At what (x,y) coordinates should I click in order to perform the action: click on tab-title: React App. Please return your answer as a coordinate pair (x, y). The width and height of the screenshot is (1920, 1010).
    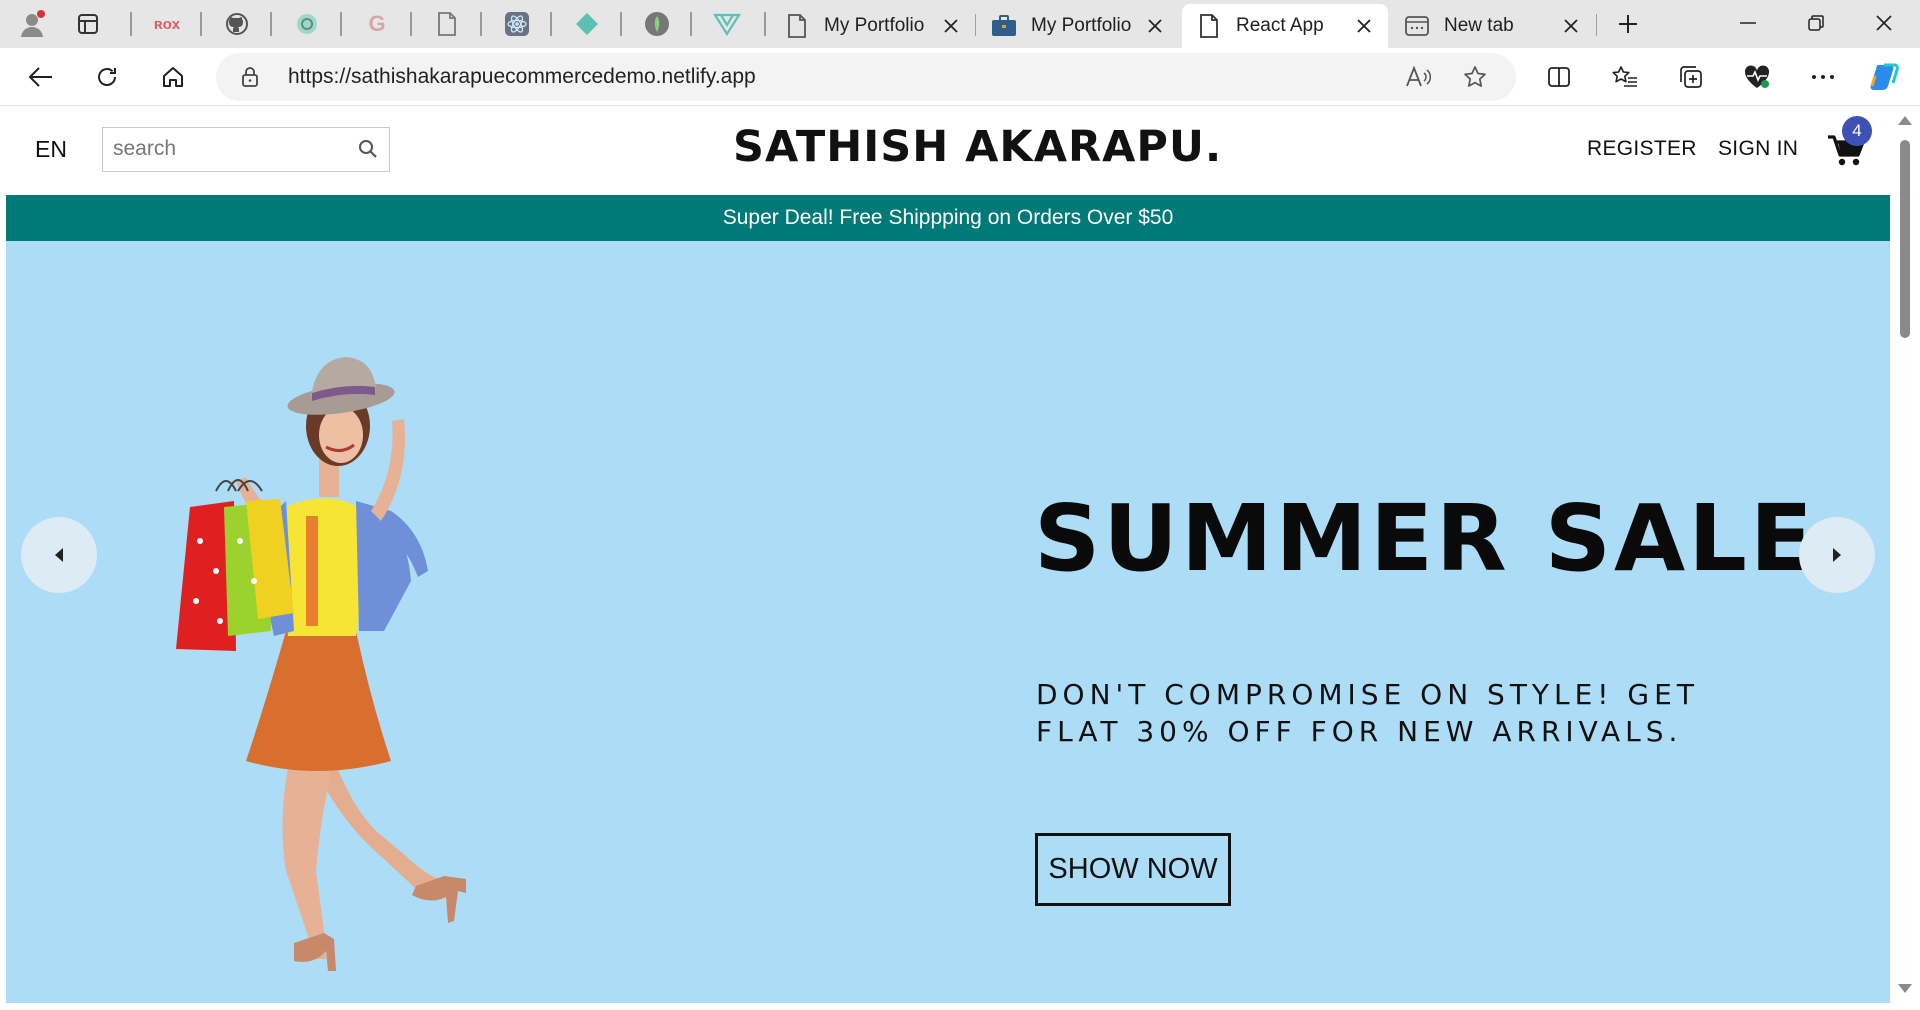
    Looking at the image, I should click on (1280, 25).